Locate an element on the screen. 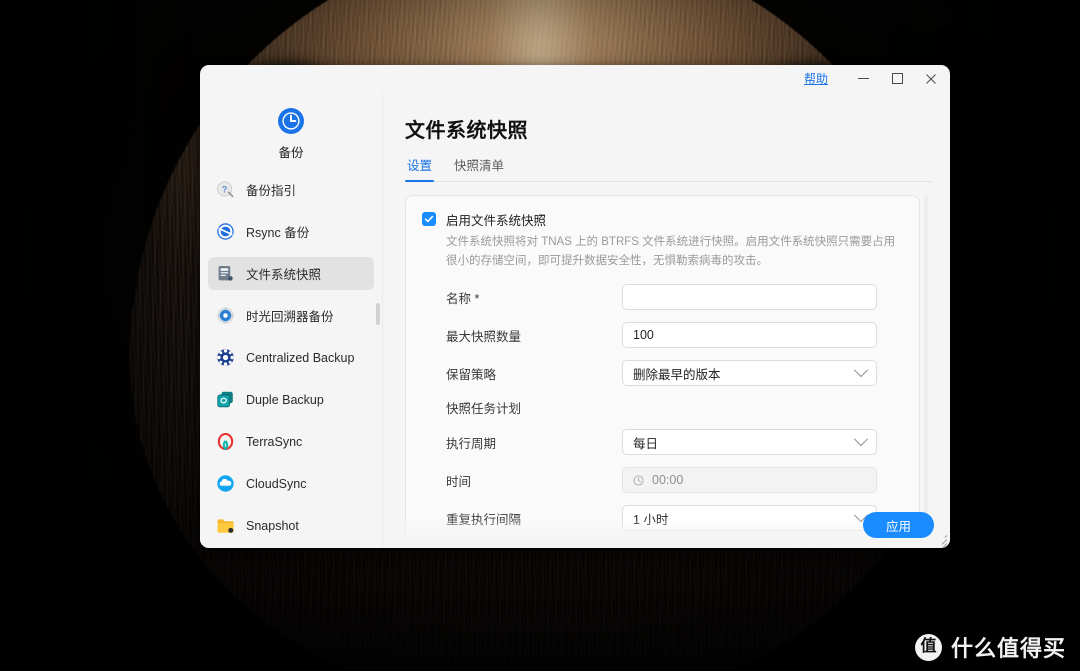 Image resolution: width=1080 pixels, height=671 pixels. maximize-icon is located at coordinates (897, 78).